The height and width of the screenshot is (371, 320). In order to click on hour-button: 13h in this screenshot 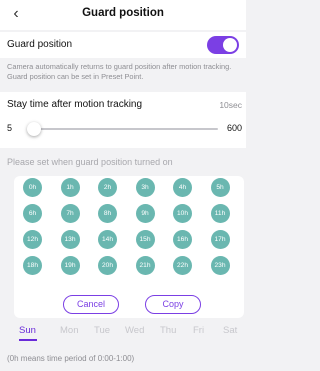, I will do `click(70, 239)`.